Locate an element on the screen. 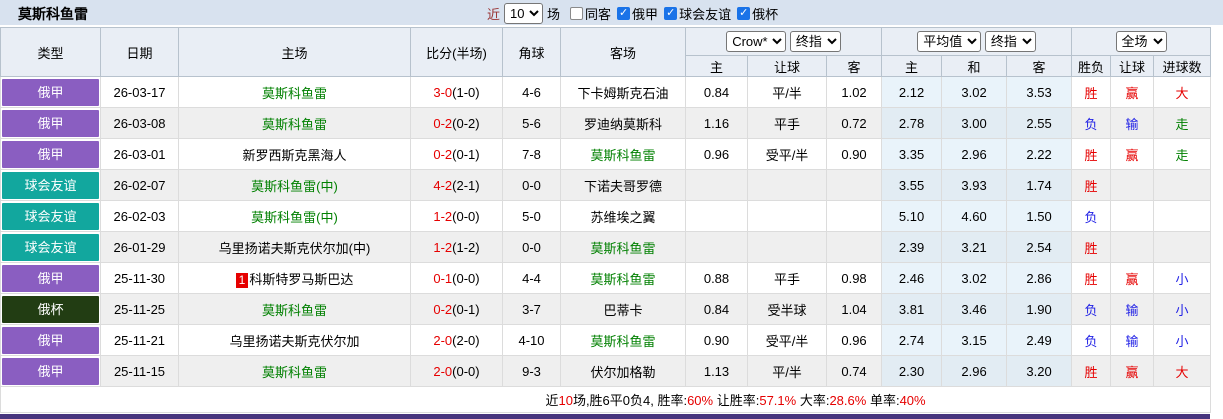  average-select: 平均值 is located at coordinates (949, 41).